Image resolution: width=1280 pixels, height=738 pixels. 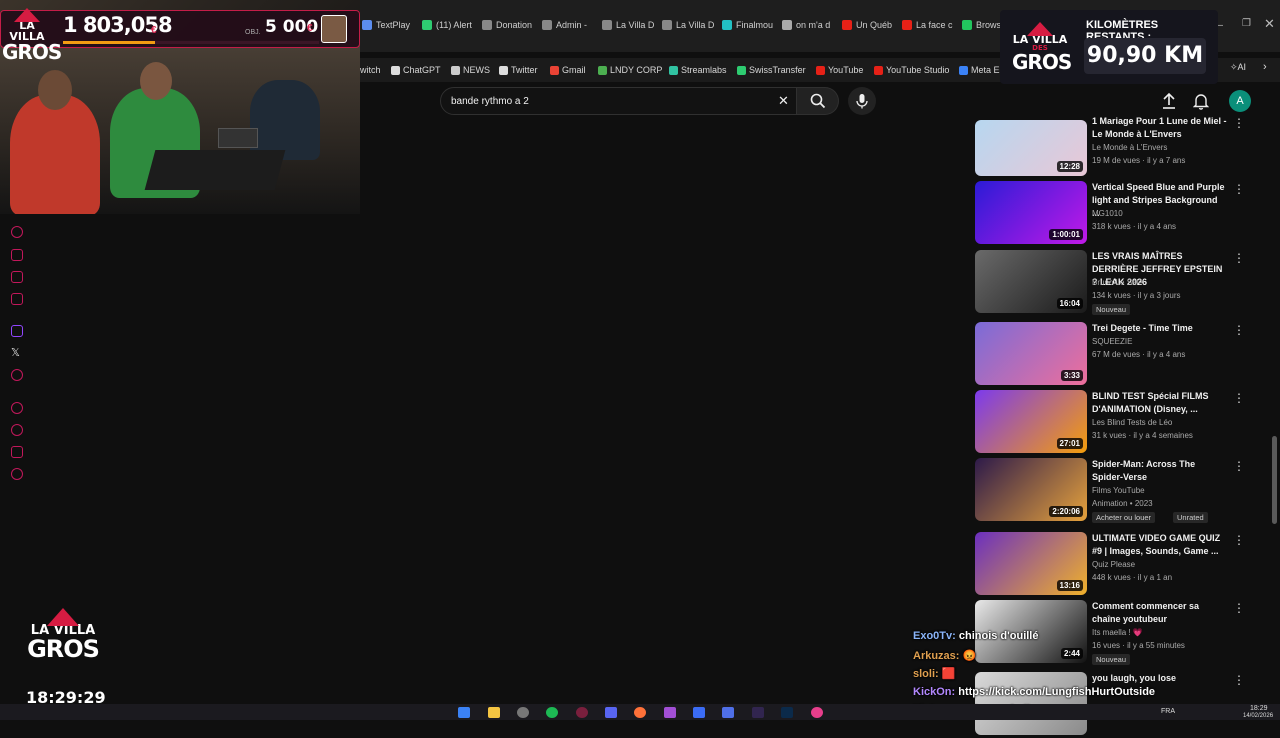 I want to click on channel-name: Le Monde à L'Envers, so click(x=1129, y=147).